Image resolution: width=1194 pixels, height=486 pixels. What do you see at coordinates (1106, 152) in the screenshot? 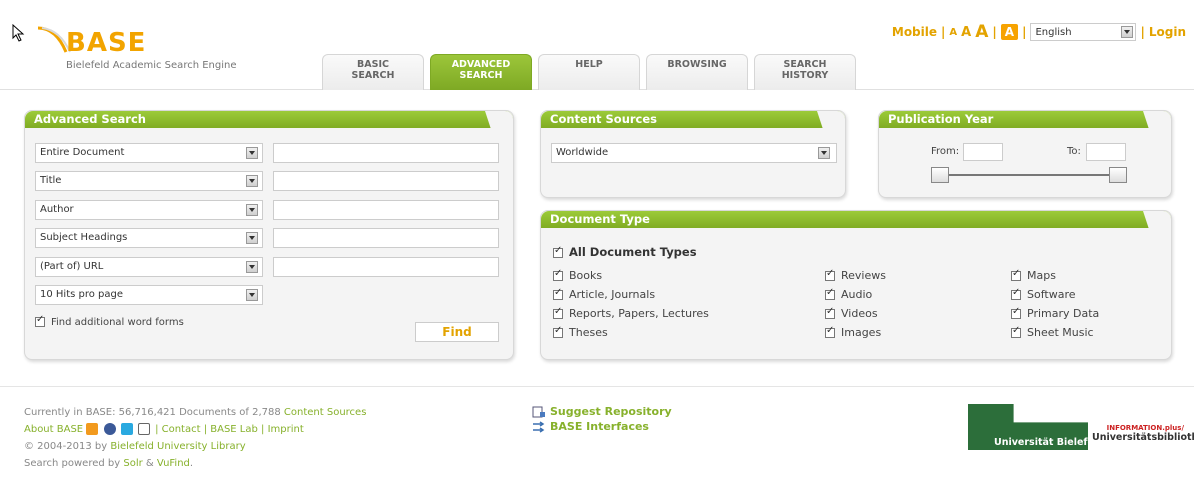
I see `year-to-input` at bounding box center [1106, 152].